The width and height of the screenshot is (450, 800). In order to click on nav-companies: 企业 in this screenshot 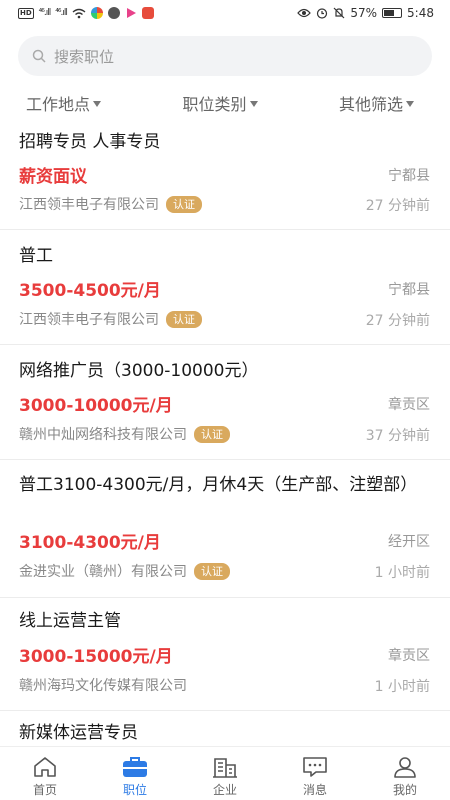, I will do `click(225, 773)`.